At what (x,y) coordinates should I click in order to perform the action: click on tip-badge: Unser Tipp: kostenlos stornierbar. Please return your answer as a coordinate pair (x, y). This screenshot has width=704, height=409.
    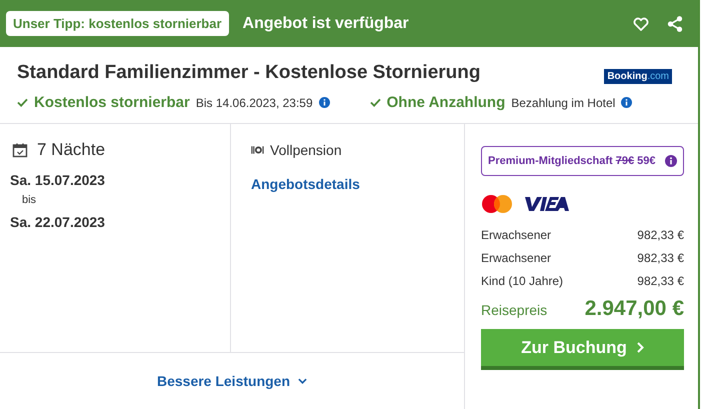
    Looking at the image, I should click on (117, 23).